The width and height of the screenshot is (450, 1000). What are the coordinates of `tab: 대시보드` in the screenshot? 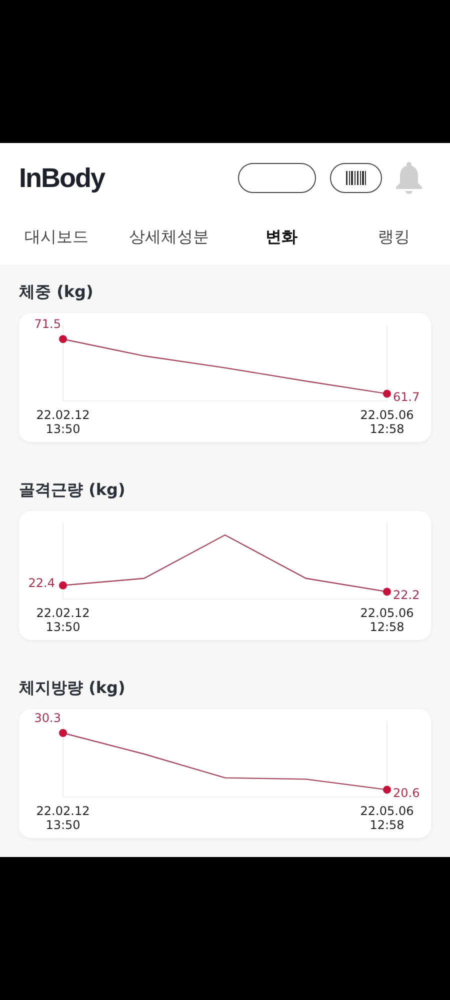 It's located at (56, 239).